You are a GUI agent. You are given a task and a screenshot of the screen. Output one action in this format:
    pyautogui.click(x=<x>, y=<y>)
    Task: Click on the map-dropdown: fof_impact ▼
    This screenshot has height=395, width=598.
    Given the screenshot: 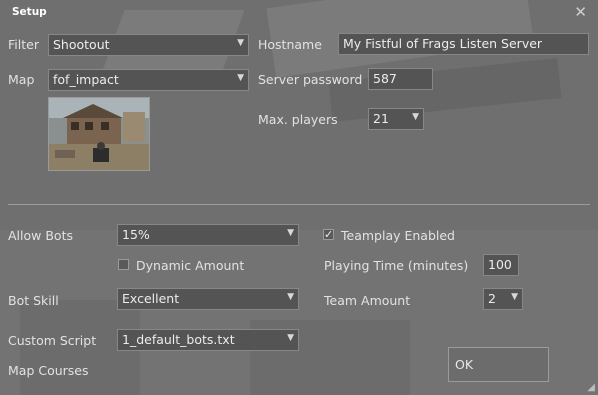 What is the action you would take?
    pyautogui.click(x=148, y=80)
    